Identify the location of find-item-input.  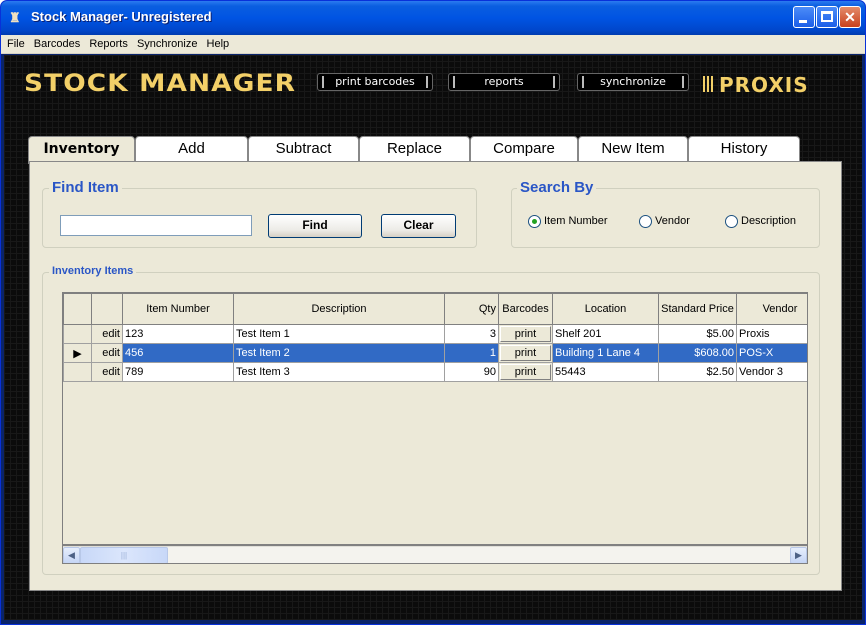
(156, 225).